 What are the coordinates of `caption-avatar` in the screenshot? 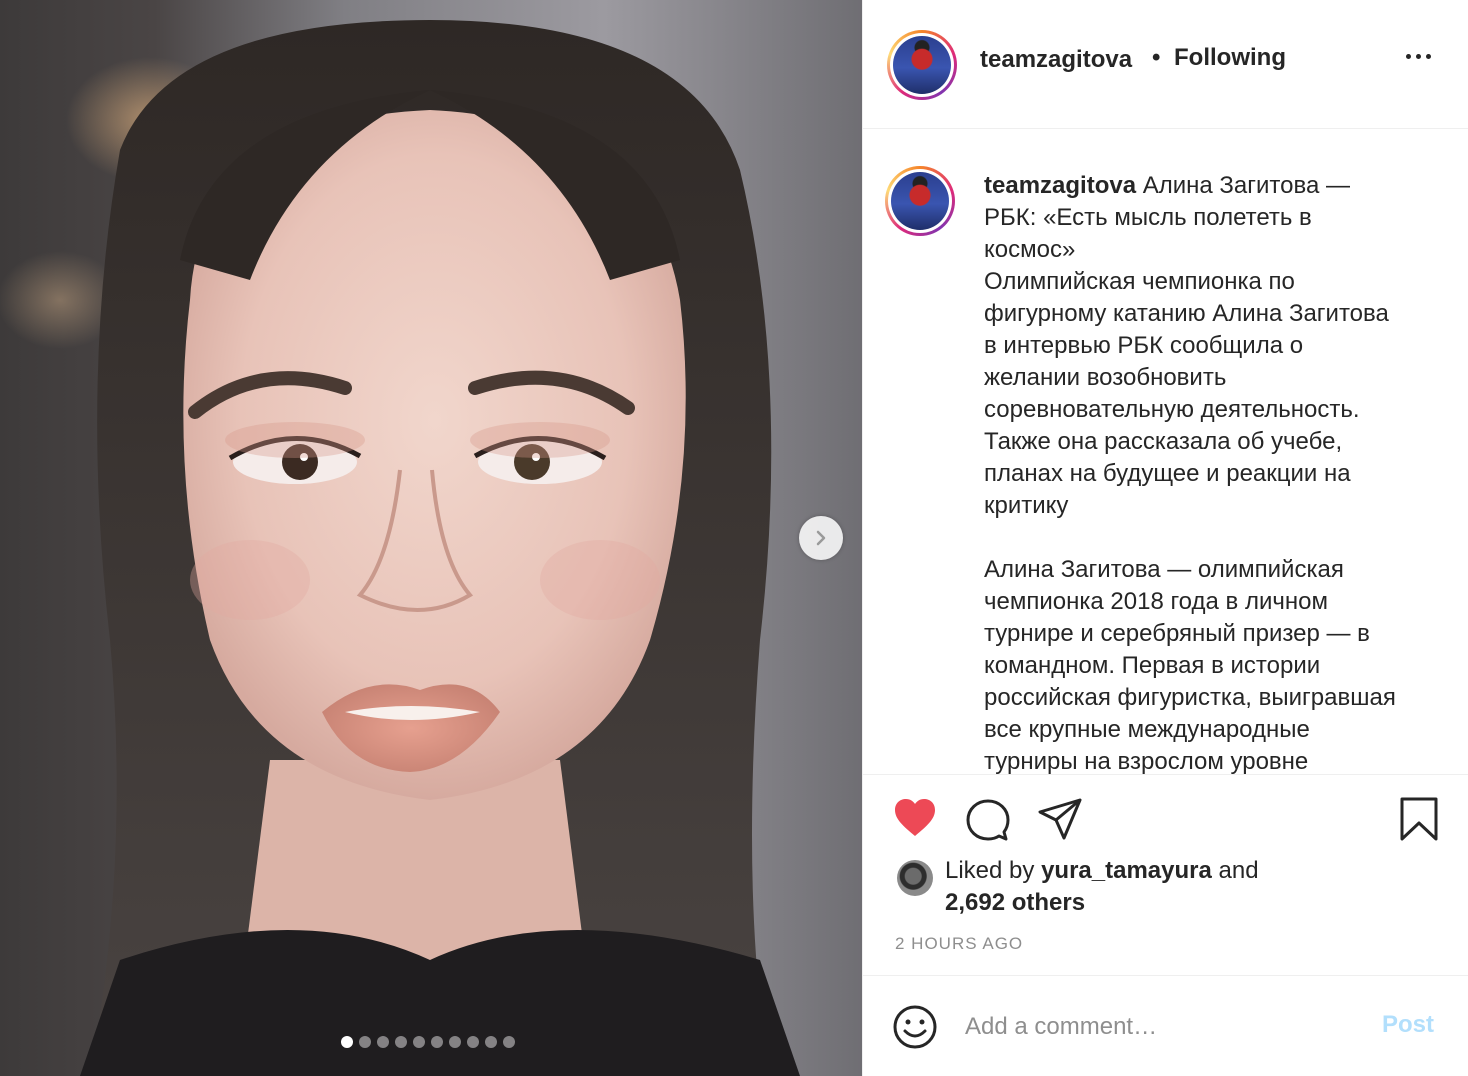 It's located at (920, 201).